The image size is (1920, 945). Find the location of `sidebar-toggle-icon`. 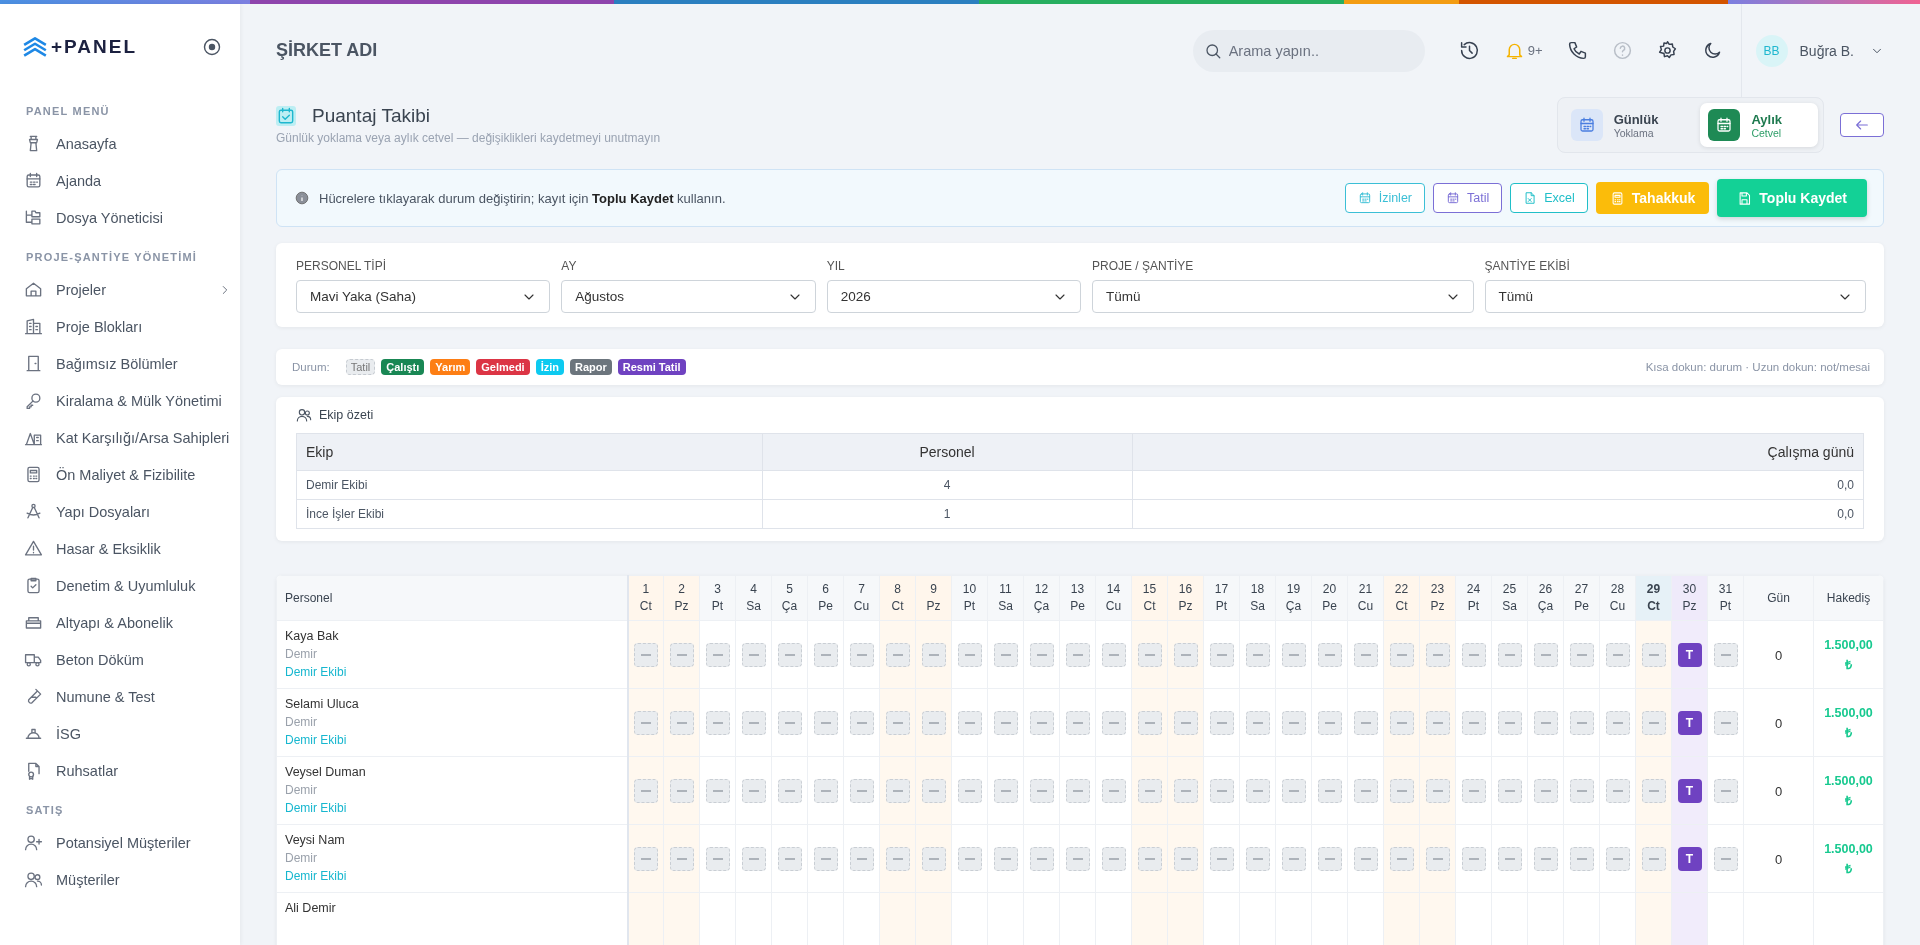

sidebar-toggle-icon is located at coordinates (212, 47).